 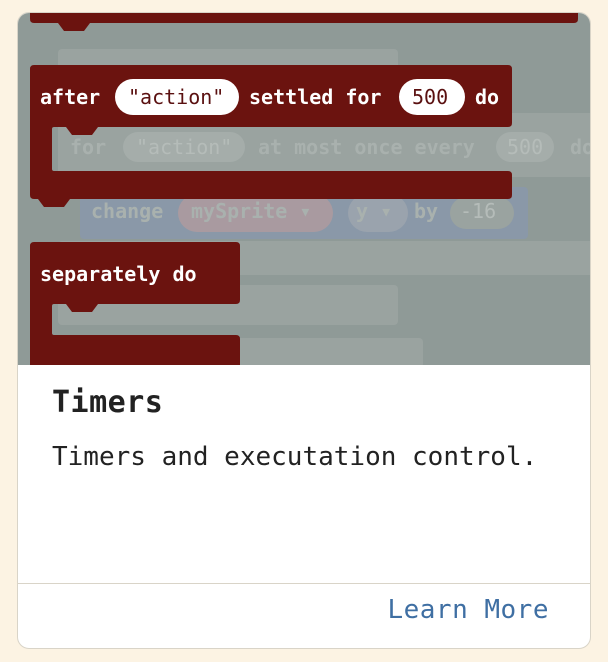 I want to click on do-label: do, so click(x=487, y=97).